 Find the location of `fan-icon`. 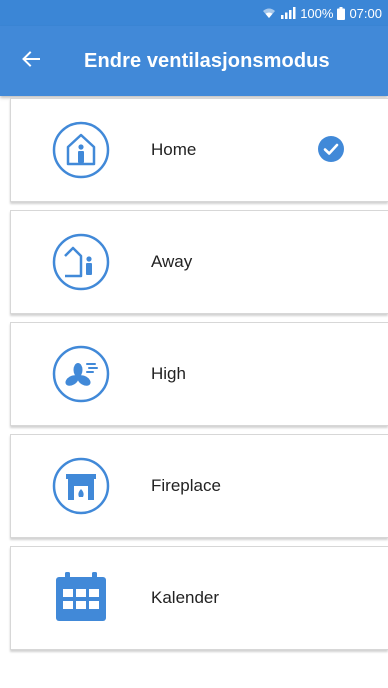

fan-icon is located at coordinates (81, 374).